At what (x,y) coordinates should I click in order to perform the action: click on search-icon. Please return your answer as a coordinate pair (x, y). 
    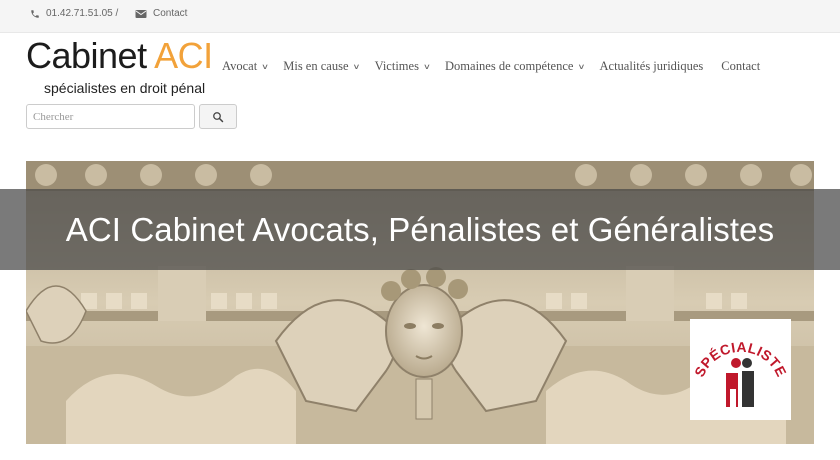
    Looking at the image, I should click on (218, 116).